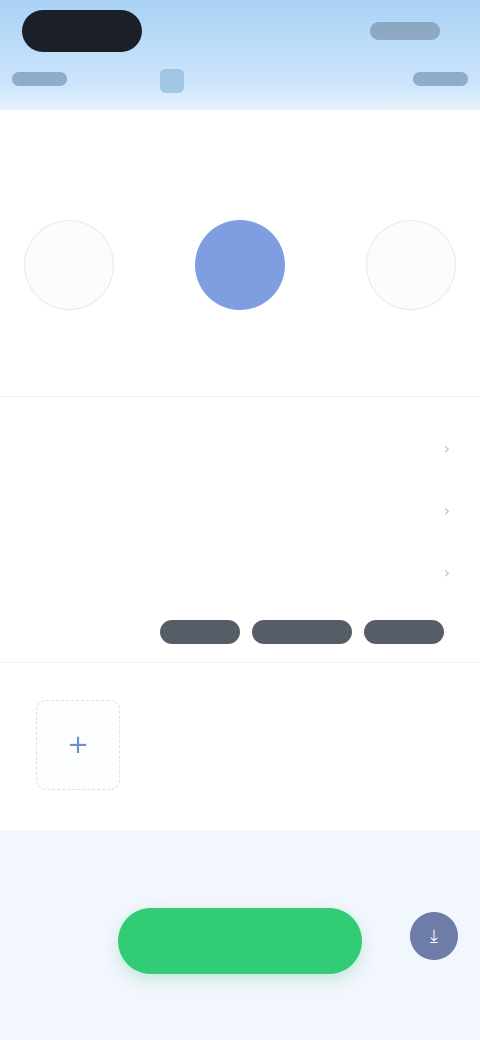 The height and width of the screenshot is (1040, 480). I want to click on settings-row-1: ›, so click(240, 448).